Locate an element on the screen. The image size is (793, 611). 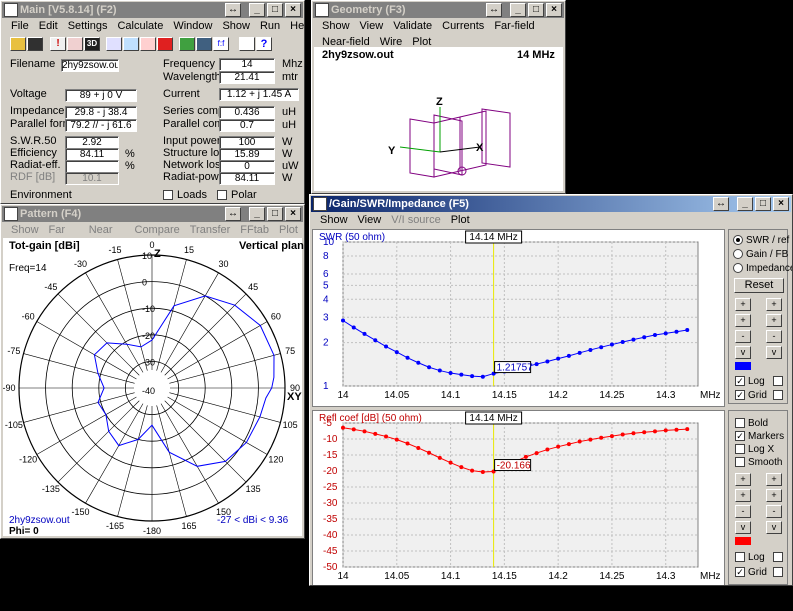
menu-show: Show is located at coordinates (236, 26).